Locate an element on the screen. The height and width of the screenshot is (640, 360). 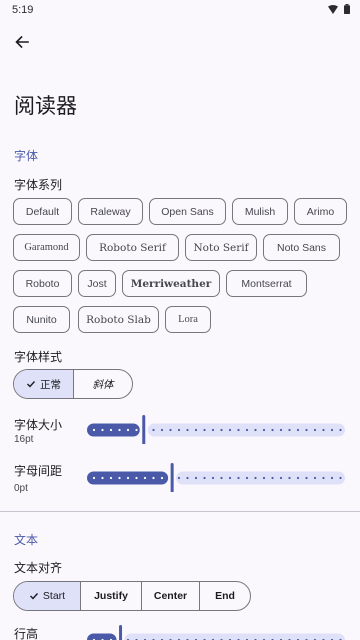
chip-jost: Jost is located at coordinates (97, 283).